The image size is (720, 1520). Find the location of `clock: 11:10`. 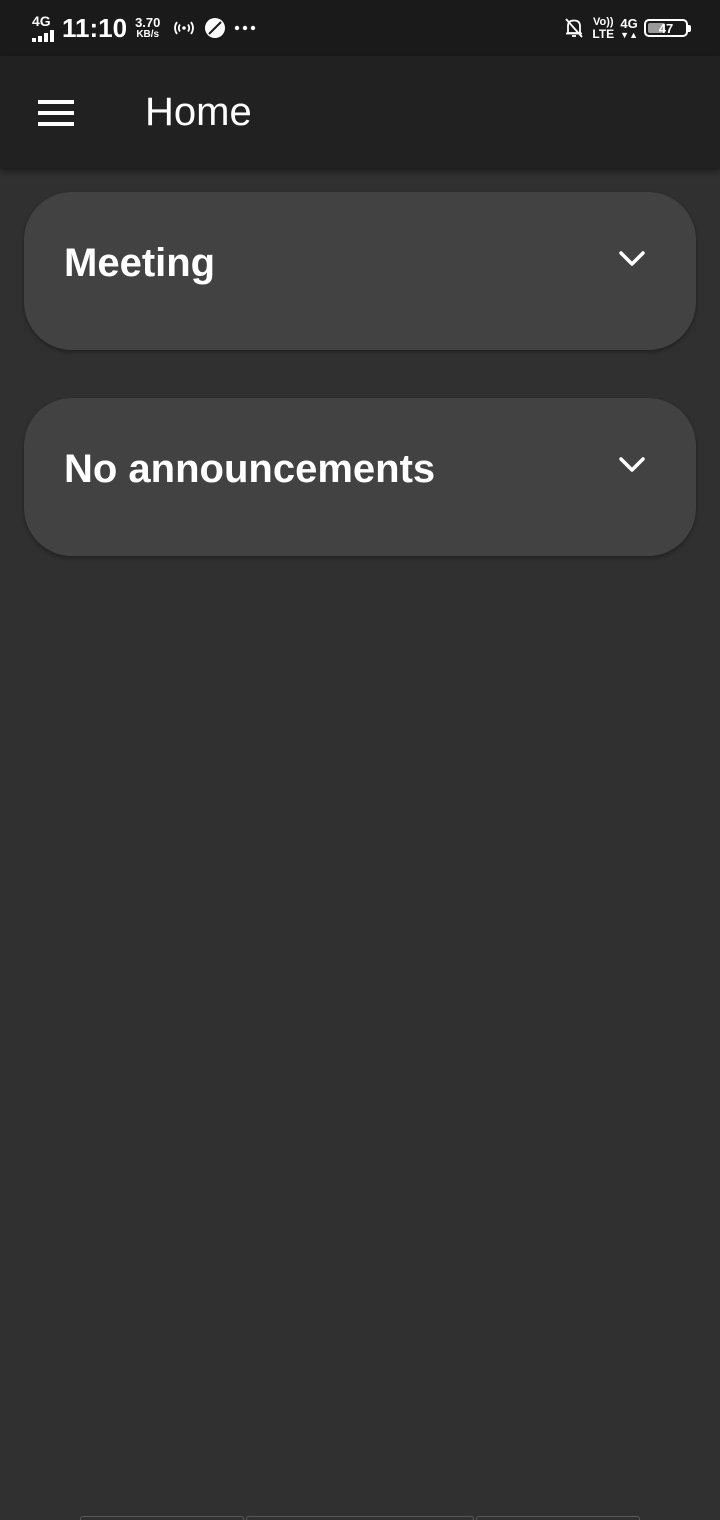

clock: 11:10 is located at coordinates (95, 27).